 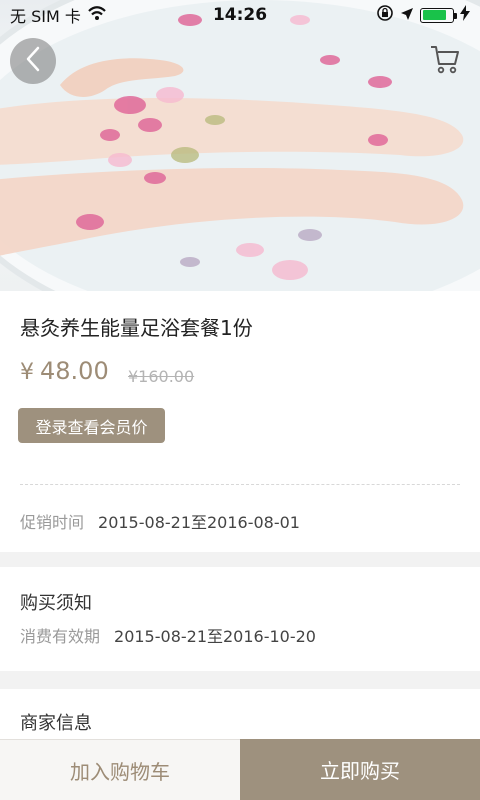 I want to click on back-button, so click(x=33, y=61).